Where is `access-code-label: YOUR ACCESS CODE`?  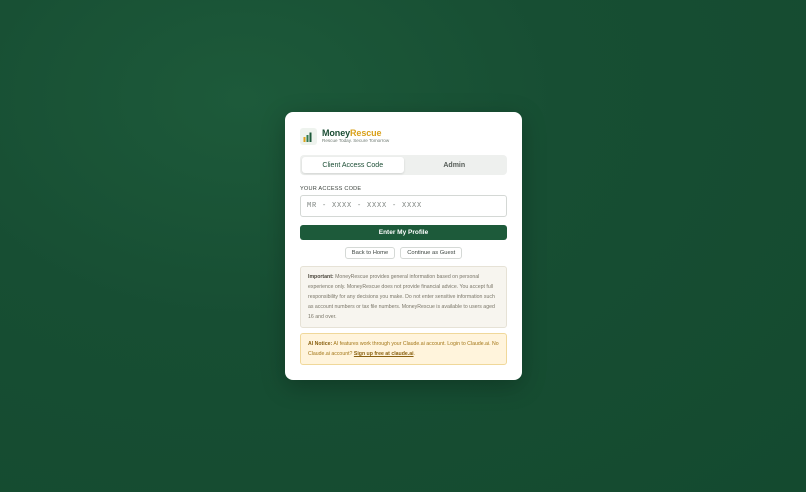 access-code-label: YOUR ACCESS CODE is located at coordinates (331, 189).